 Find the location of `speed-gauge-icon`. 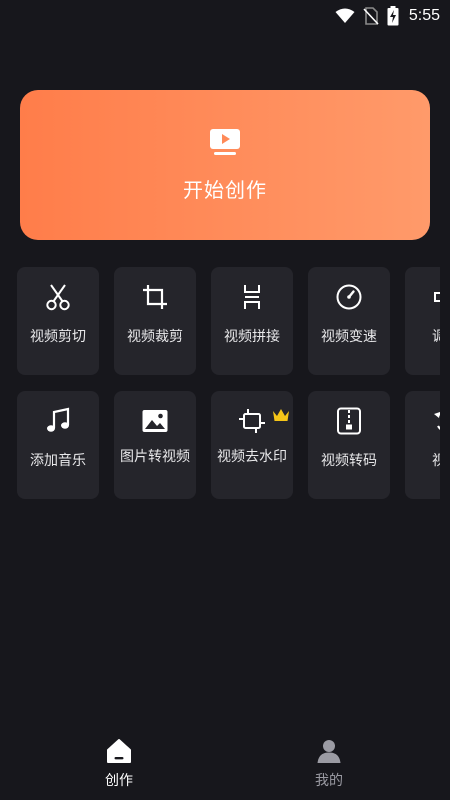

speed-gauge-icon is located at coordinates (349, 297).